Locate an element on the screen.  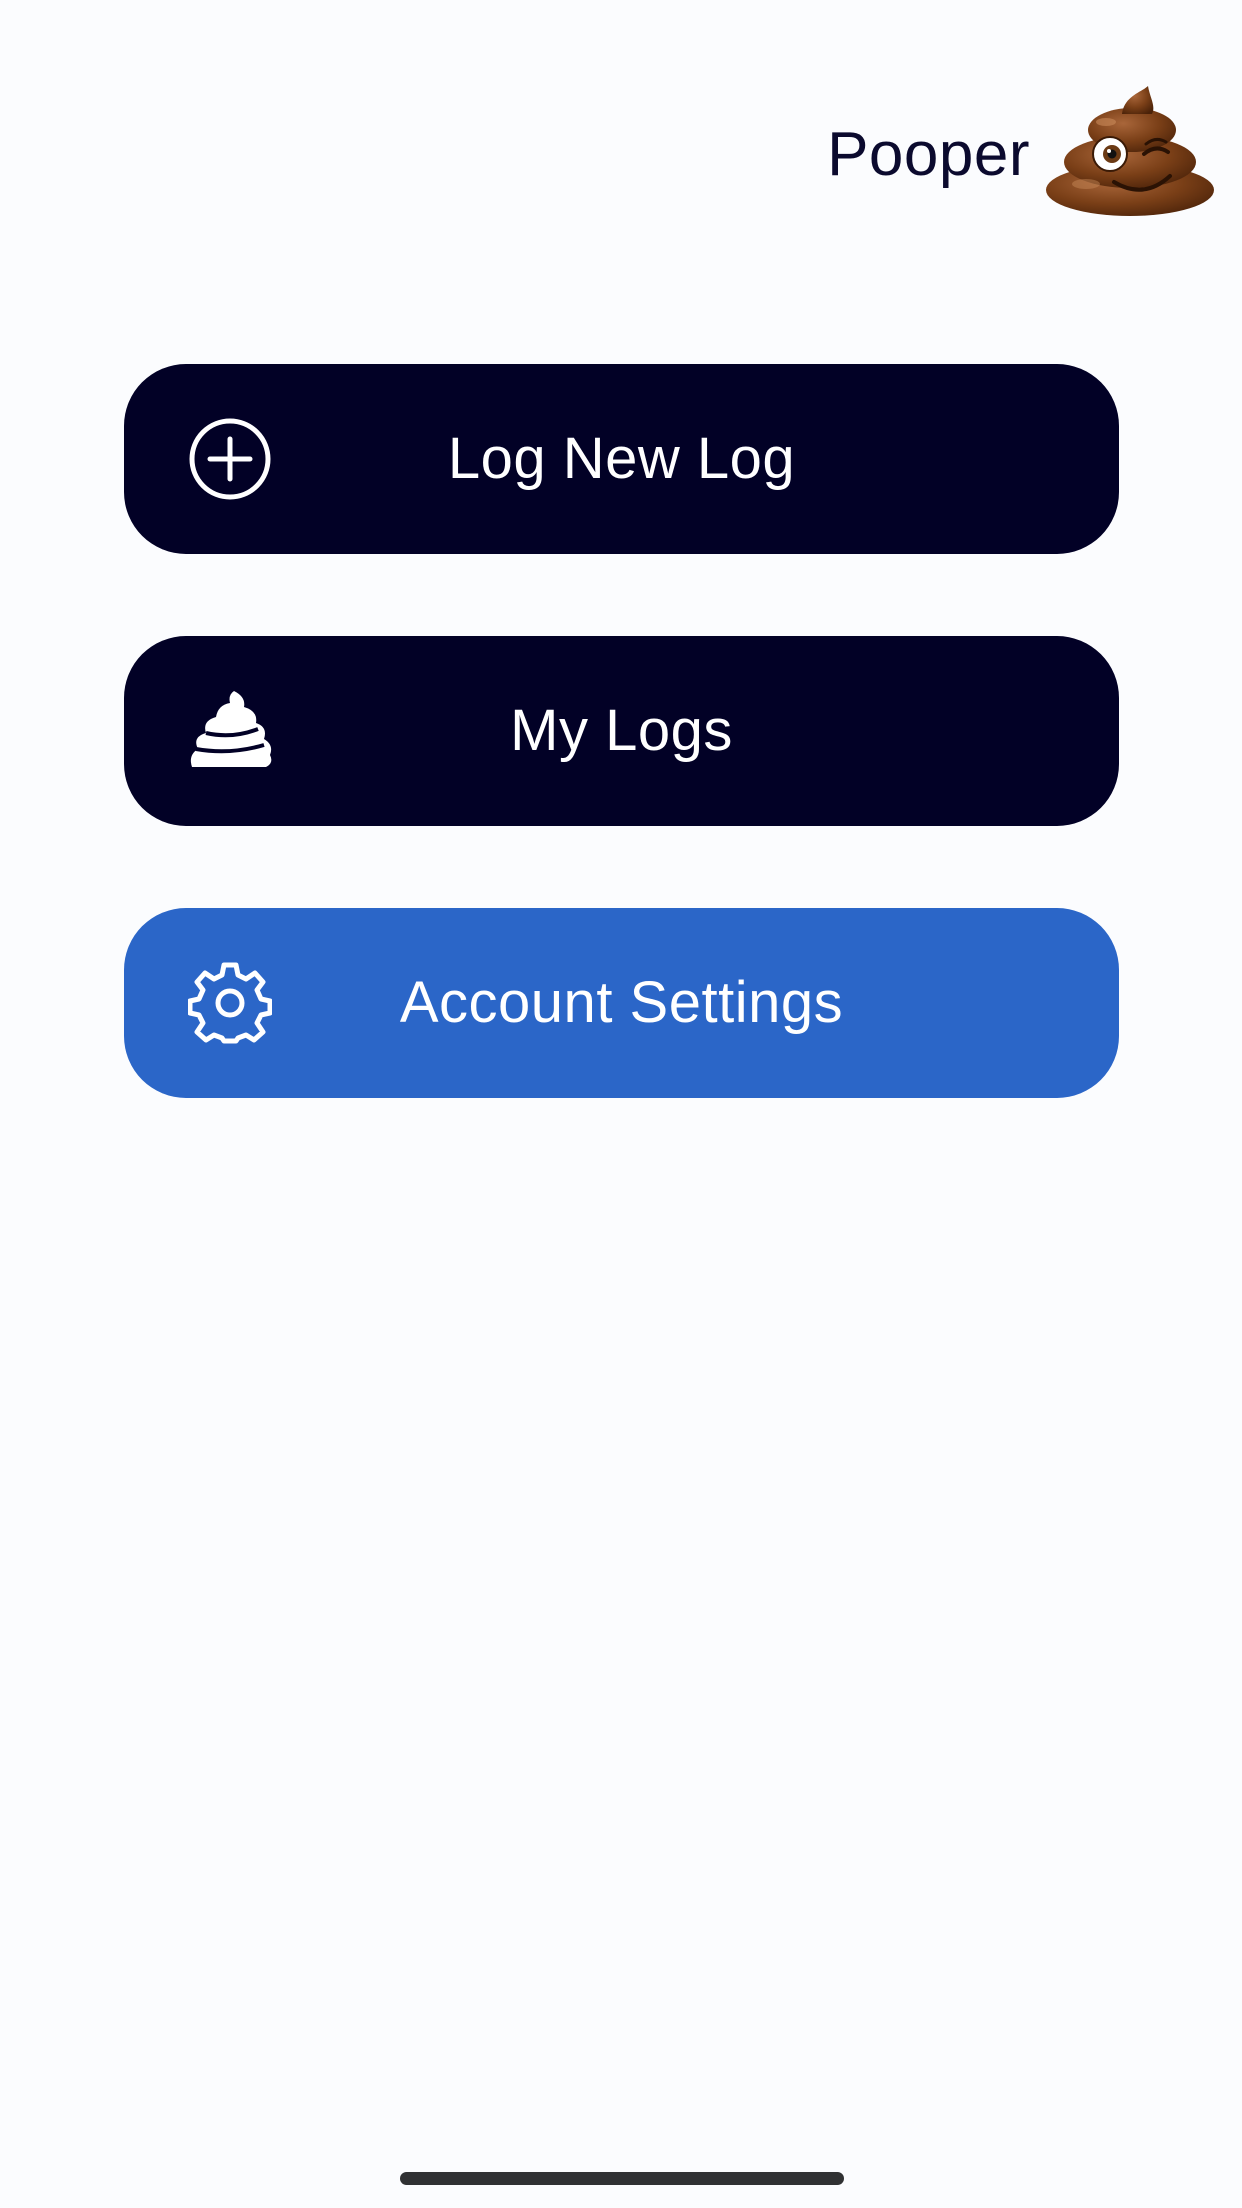
my-logs-button: My Logs is located at coordinates (621, 731).